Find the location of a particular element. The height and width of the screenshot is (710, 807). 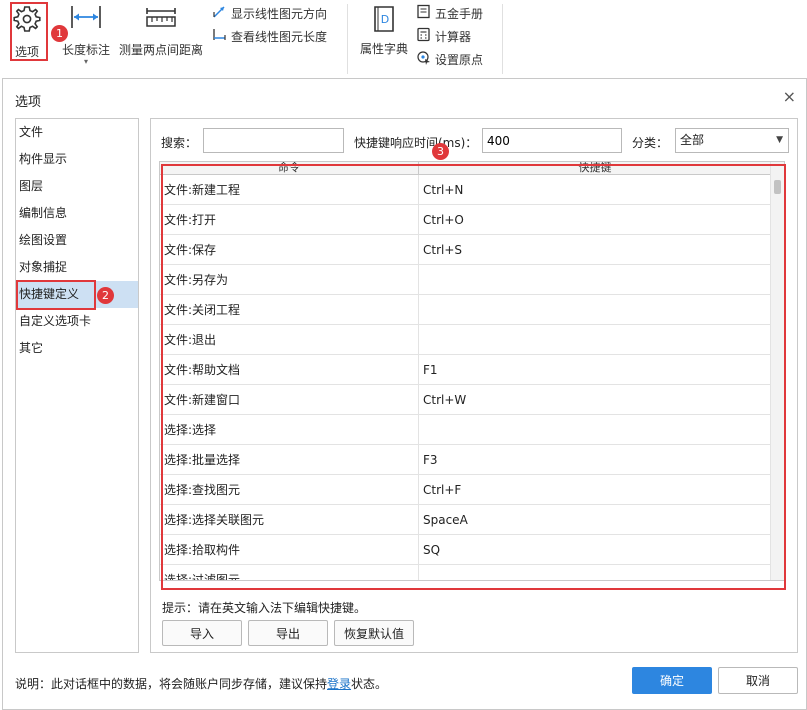

set-origin-button: 设置原点 is located at coordinates (449, 59).